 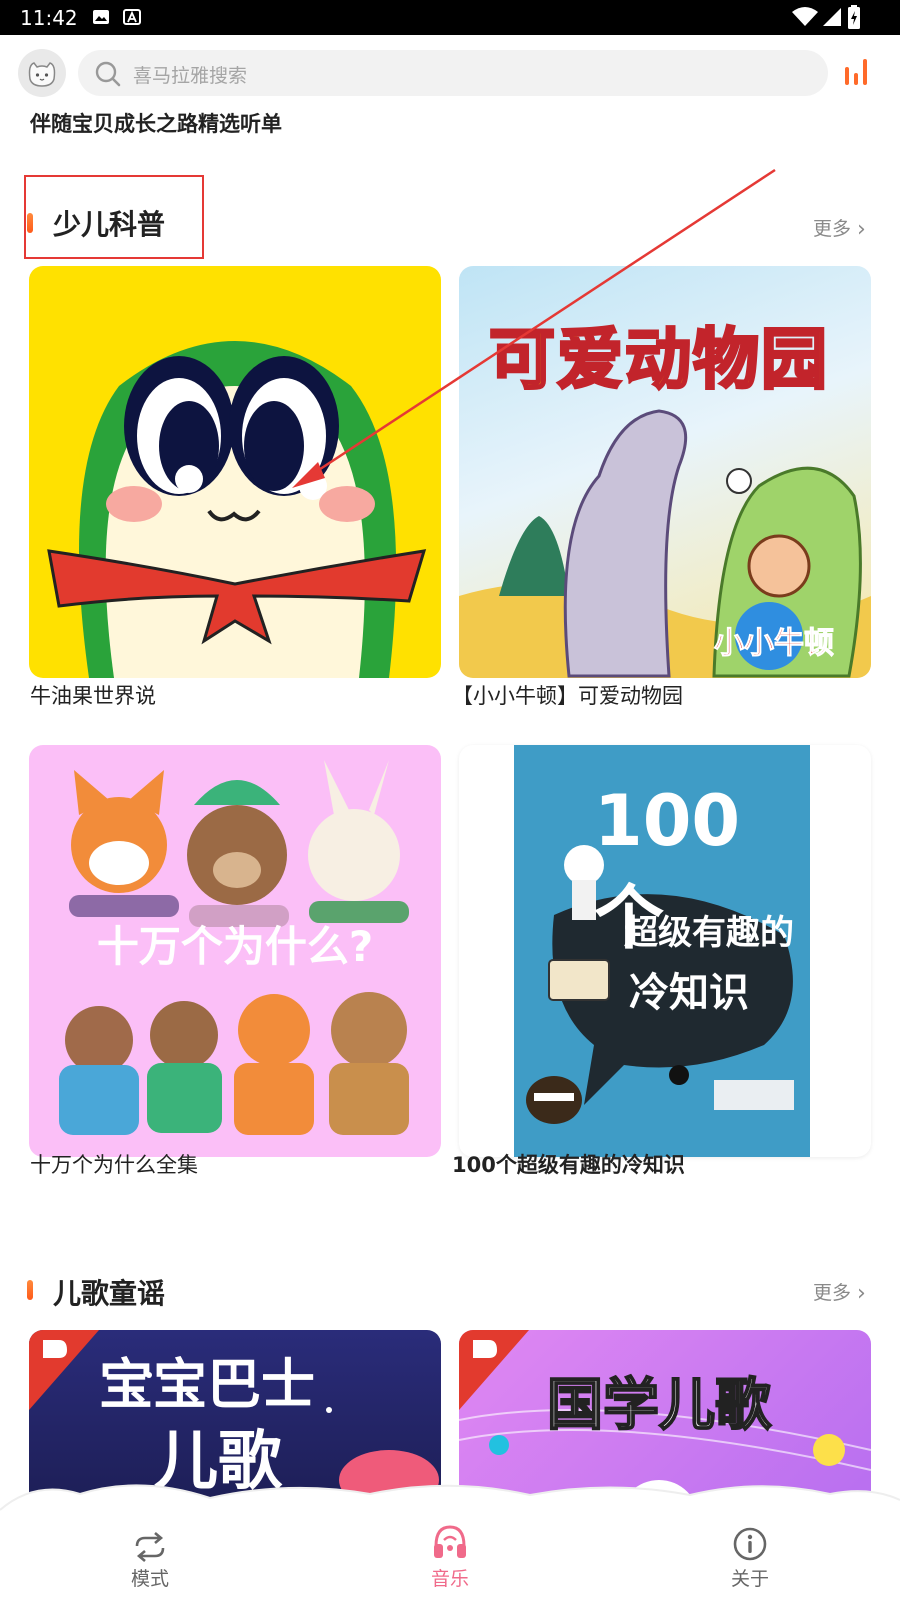 What do you see at coordinates (93, 695) in the screenshot?
I see `album-title: 牛油果世界说` at bounding box center [93, 695].